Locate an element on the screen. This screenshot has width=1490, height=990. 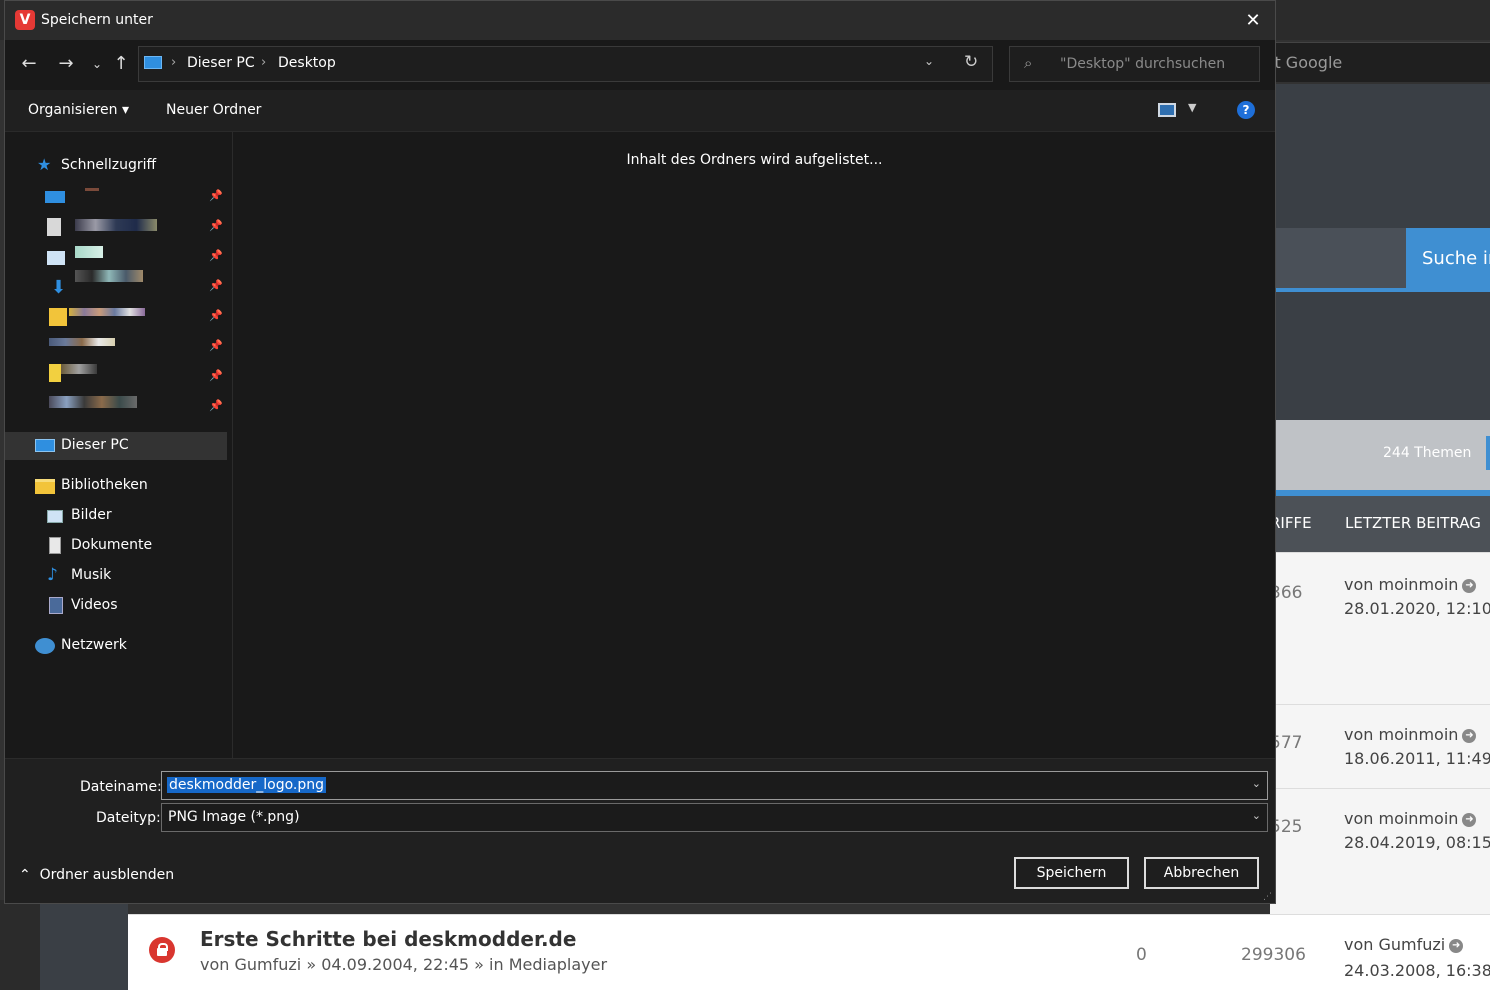
breadcrumb-dieser-pc: Dieser PC is located at coordinates (221, 63).